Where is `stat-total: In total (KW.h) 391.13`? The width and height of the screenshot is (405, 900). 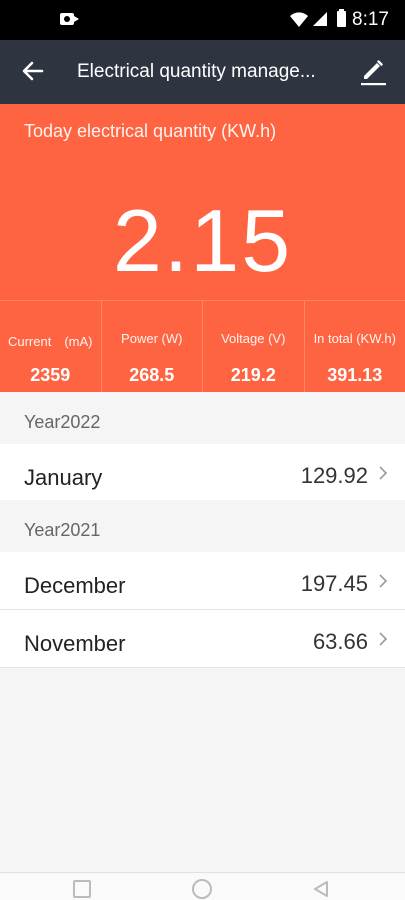 stat-total: In total (KW.h) 391.13 is located at coordinates (355, 346).